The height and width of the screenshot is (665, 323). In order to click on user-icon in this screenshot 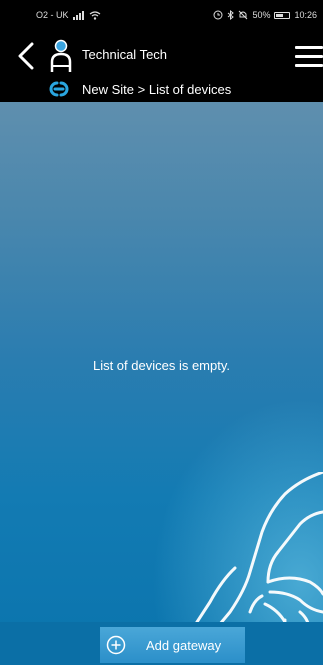, I will do `click(61, 55)`.